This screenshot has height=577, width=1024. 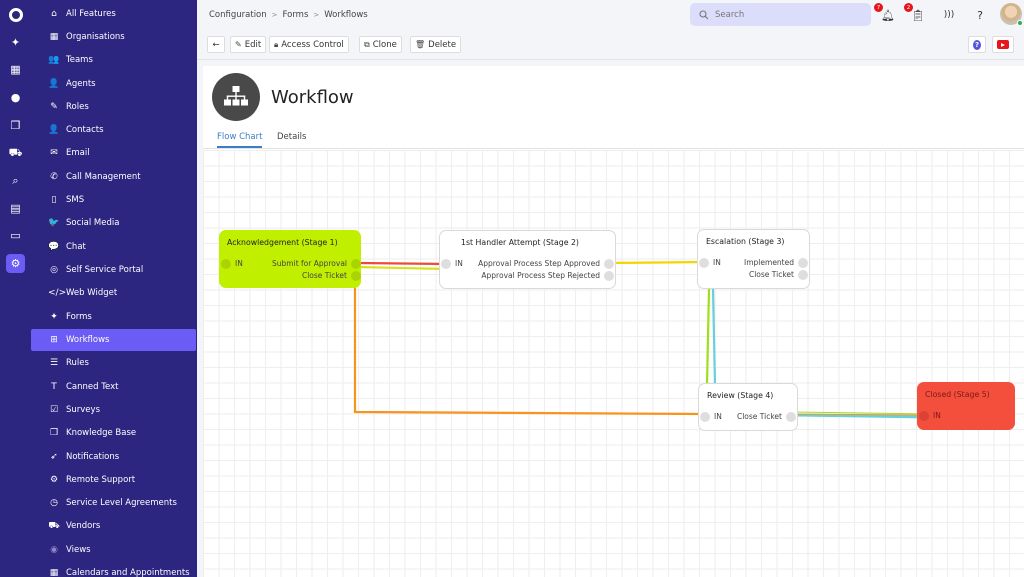 What do you see at coordinates (908, 7) in the screenshot?
I see `tasks-badge: 2` at bounding box center [908, 7].